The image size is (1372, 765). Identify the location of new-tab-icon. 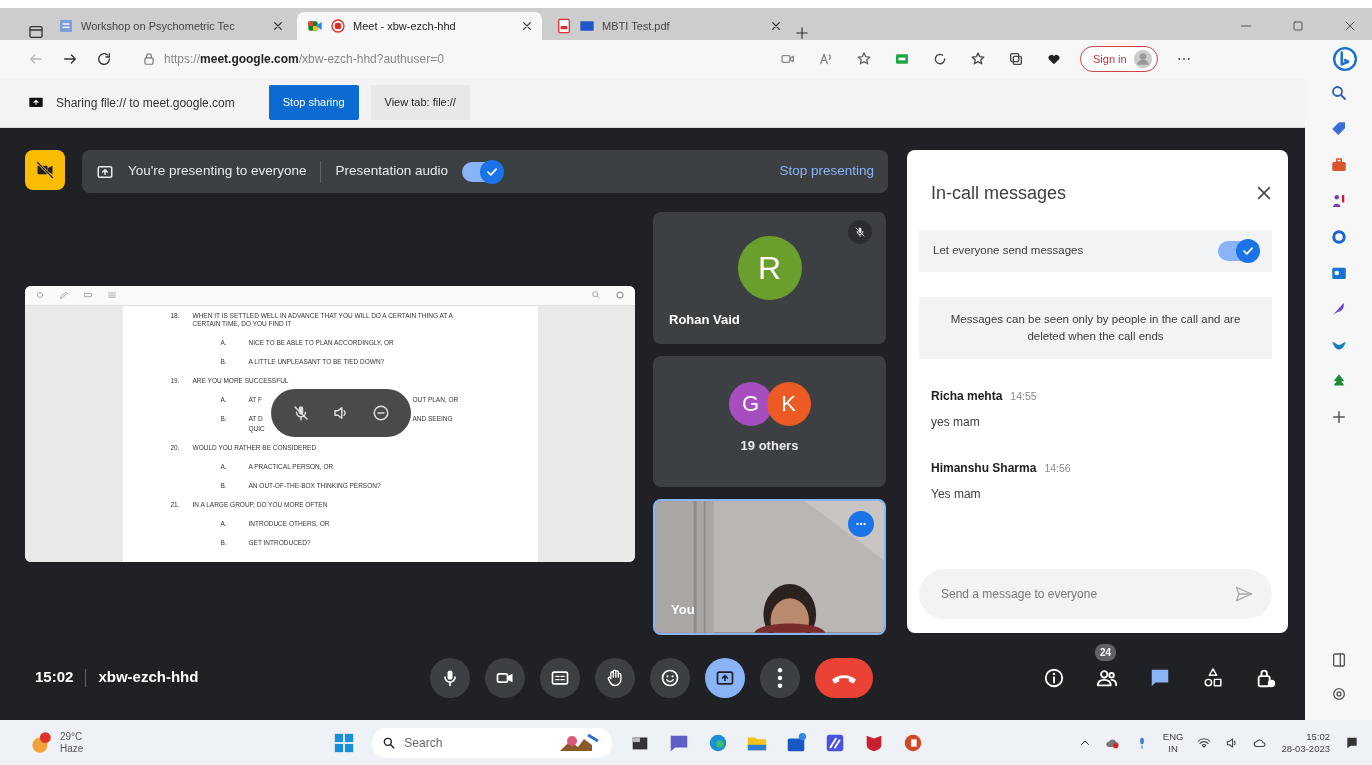
(802, 33).